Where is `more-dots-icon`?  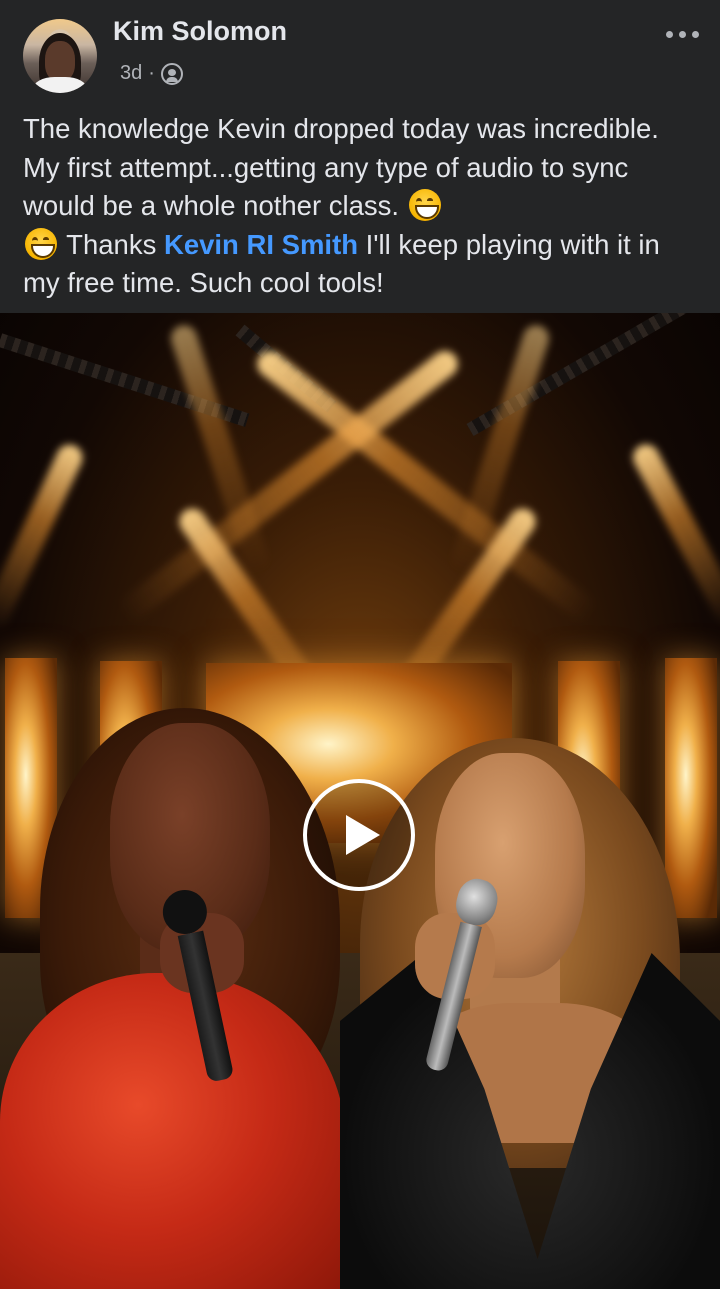 more-dots-icon is located at coordinates (669, 34).